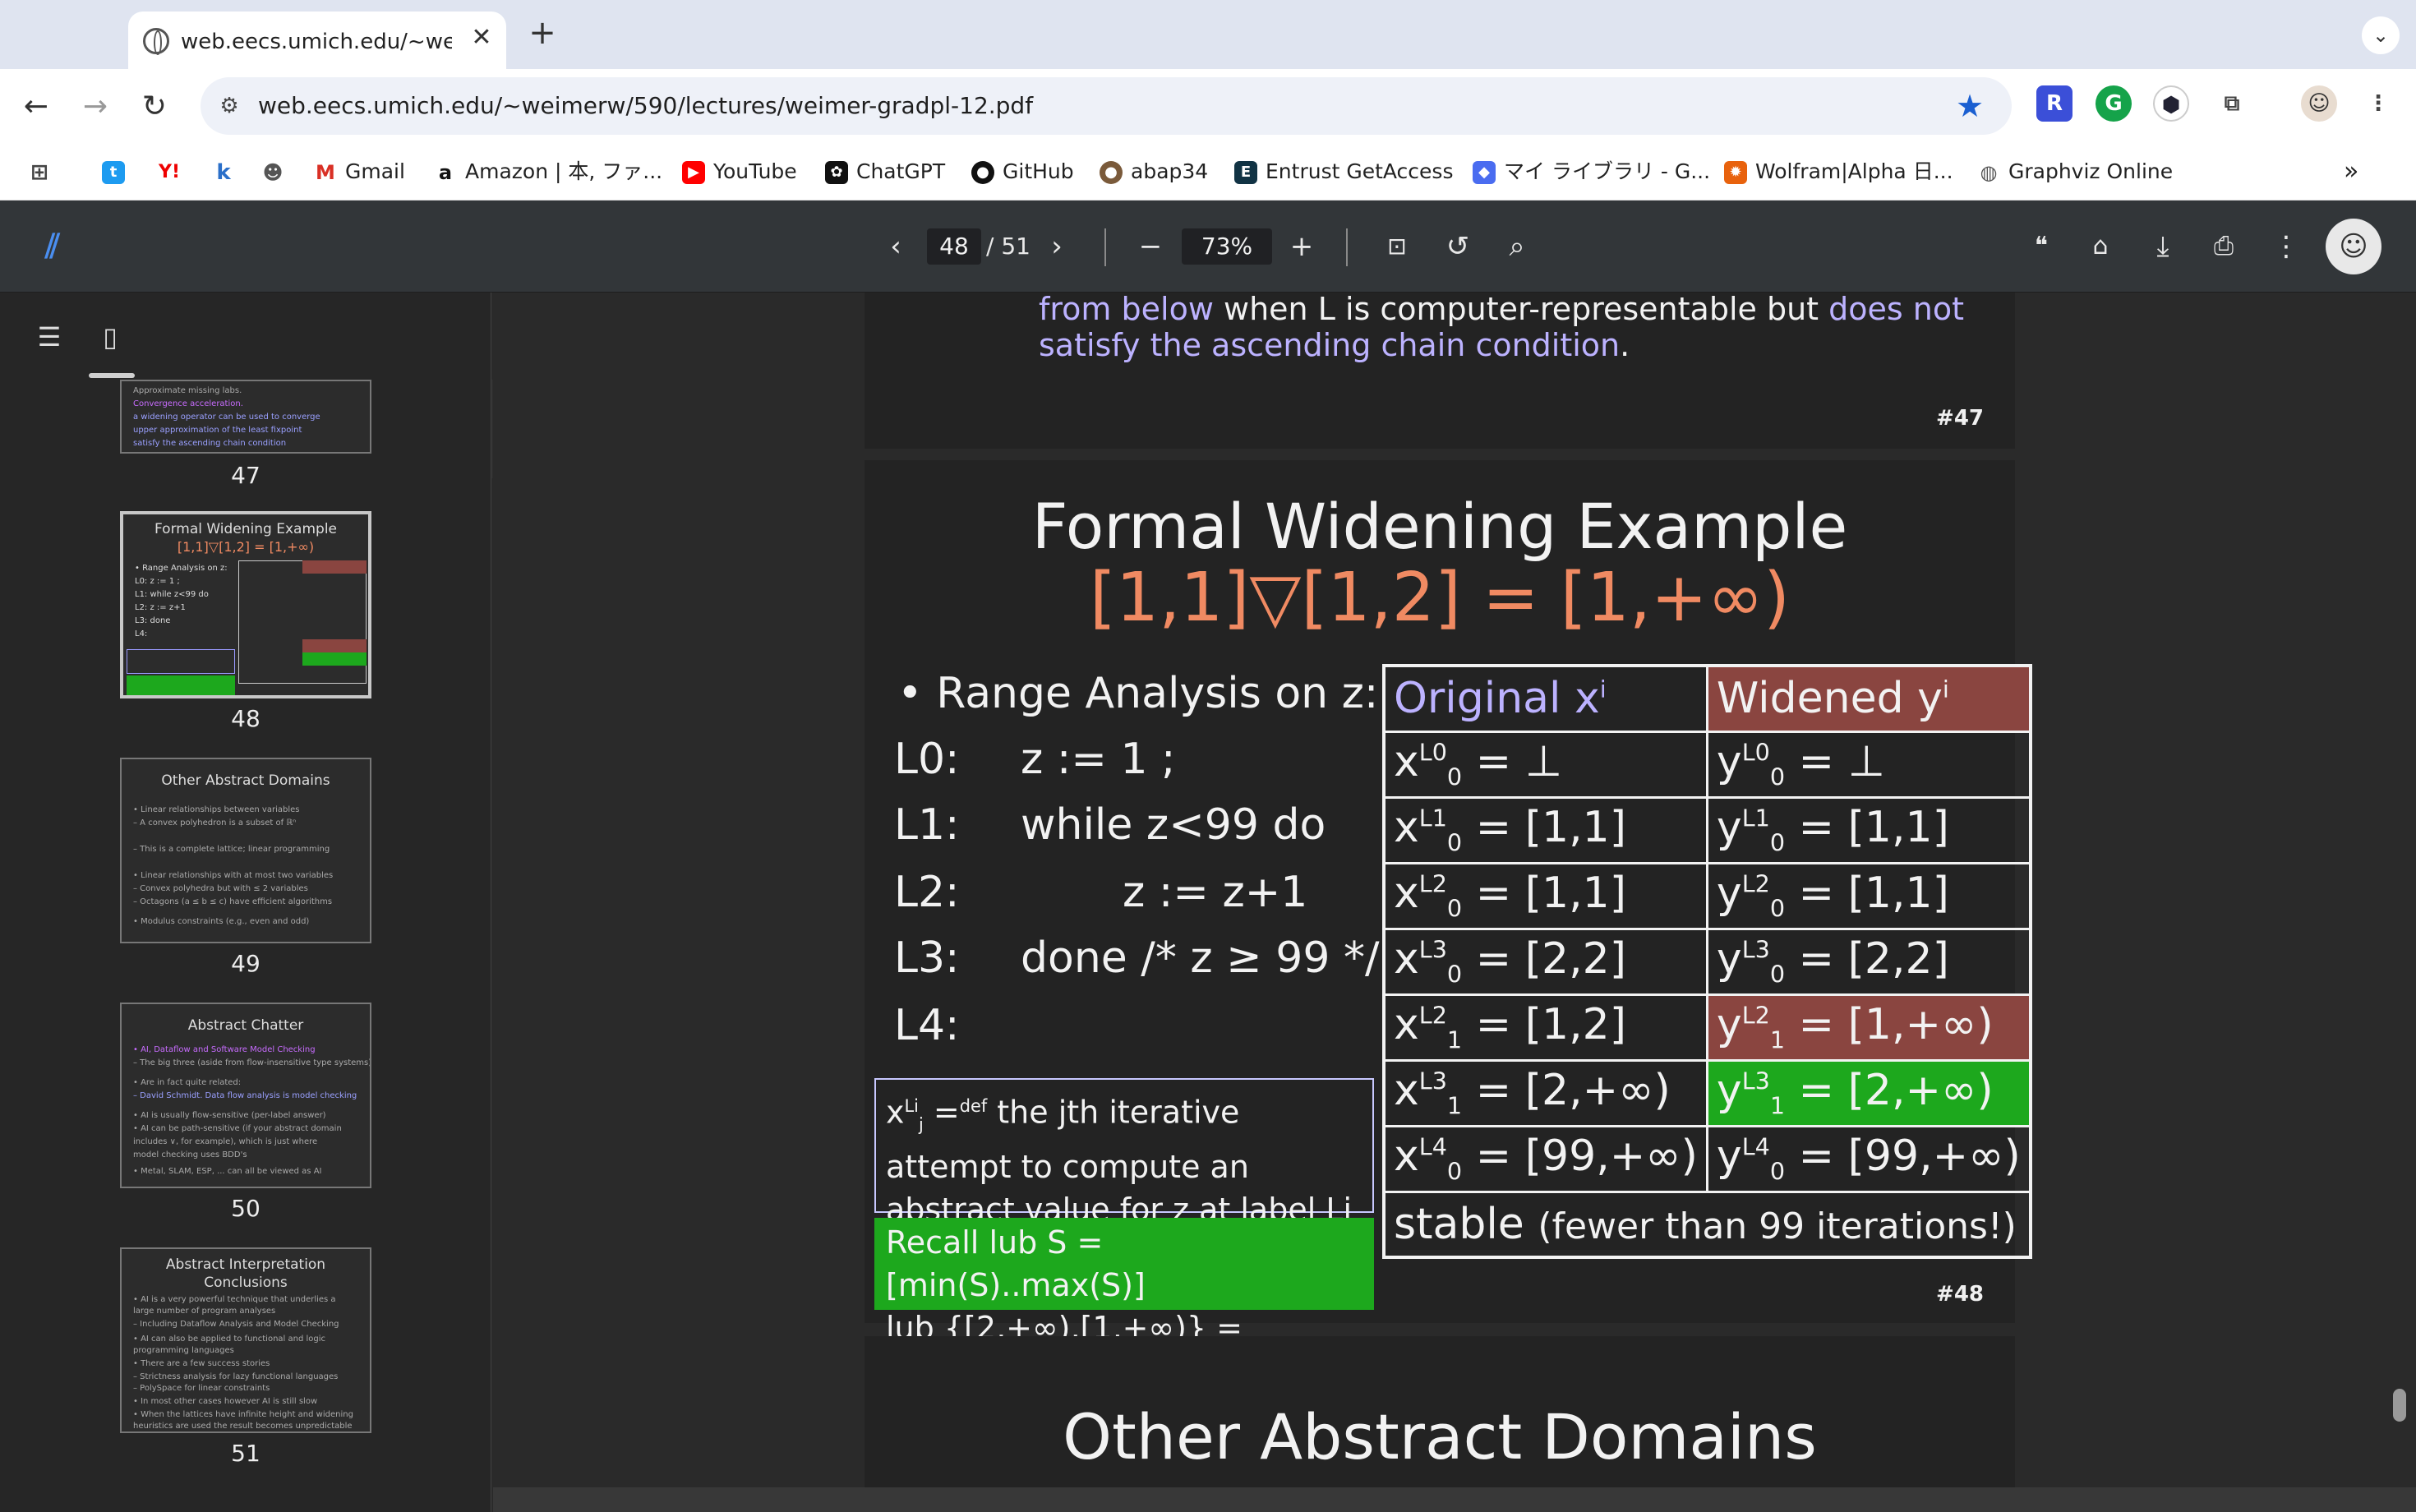 This screenshot has width=2416, height=1512. I want to click on slide-text: satisfy the ascending chain condition., so click(1334, 345).